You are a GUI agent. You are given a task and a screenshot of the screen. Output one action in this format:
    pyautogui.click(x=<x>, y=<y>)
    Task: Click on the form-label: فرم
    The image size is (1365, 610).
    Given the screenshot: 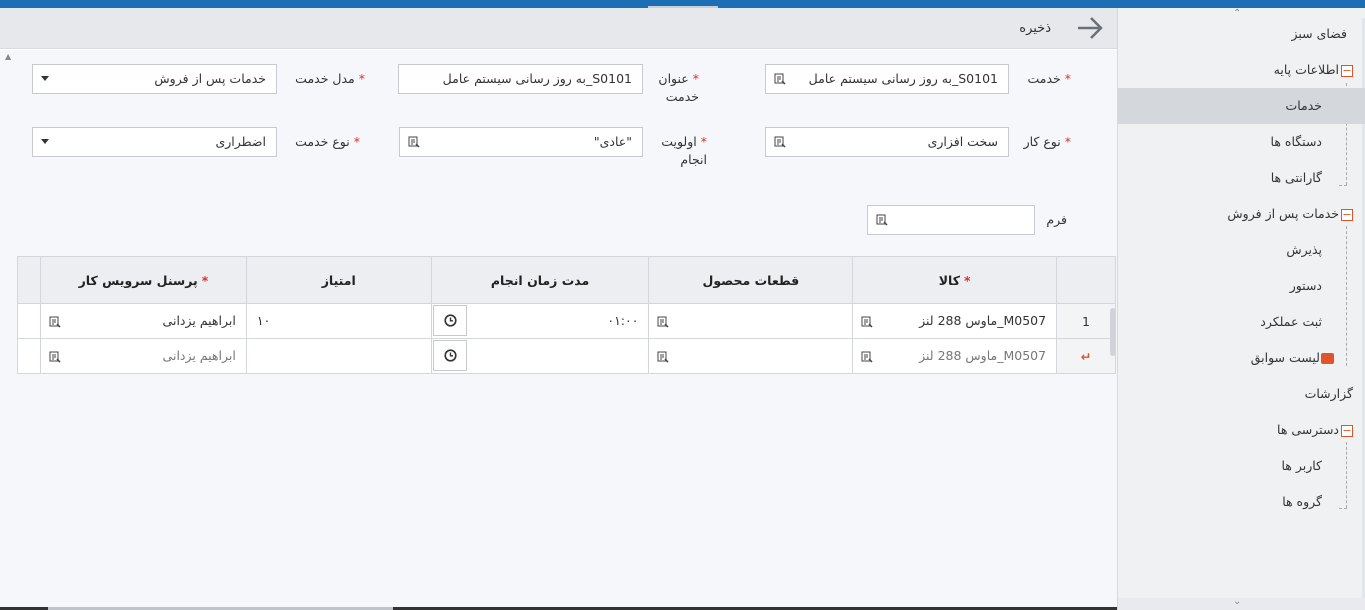 What is the action you would take?
    pyautogui.click(x=1056, y=219)
    